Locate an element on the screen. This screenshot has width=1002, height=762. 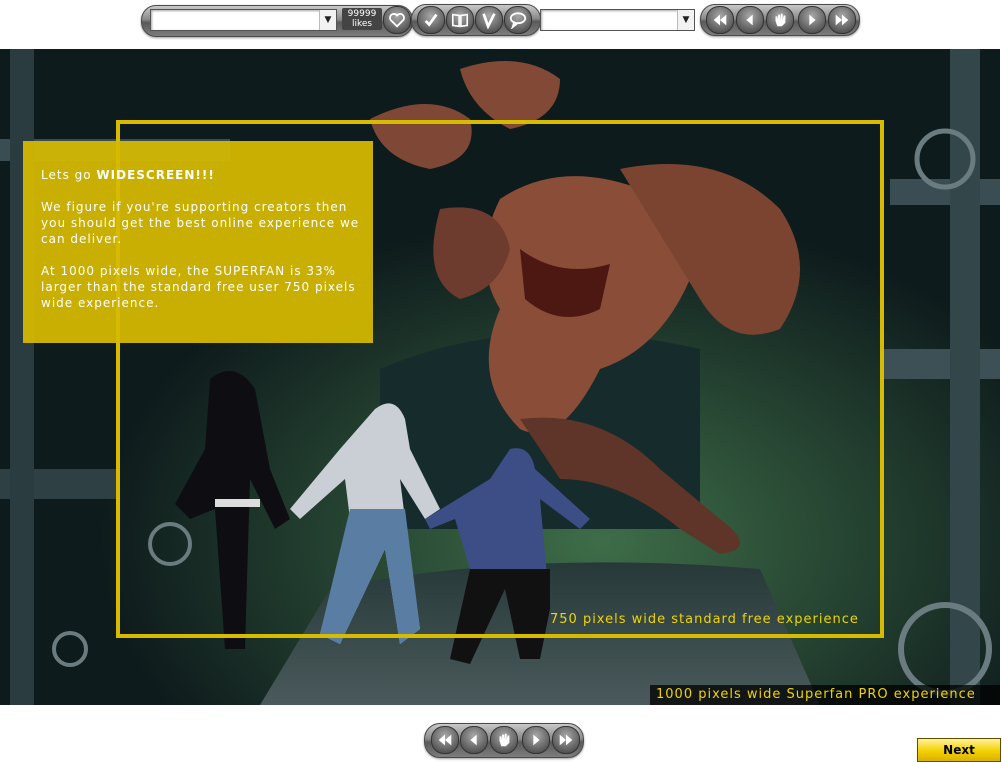
last-page-button is located at coordinates (842, 20).